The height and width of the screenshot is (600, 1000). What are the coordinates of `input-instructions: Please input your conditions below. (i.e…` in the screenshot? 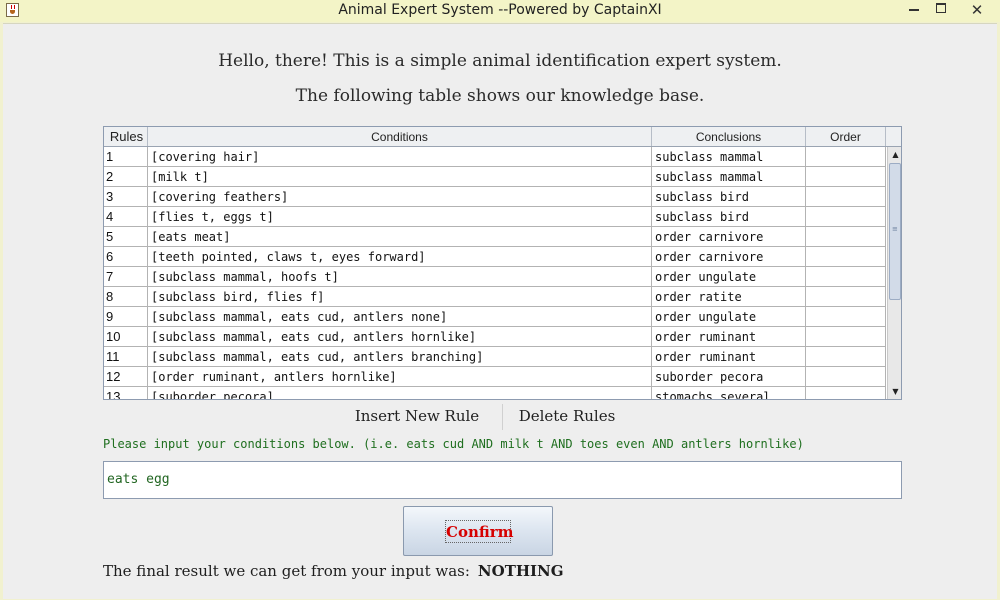 It's located at (453, 444).